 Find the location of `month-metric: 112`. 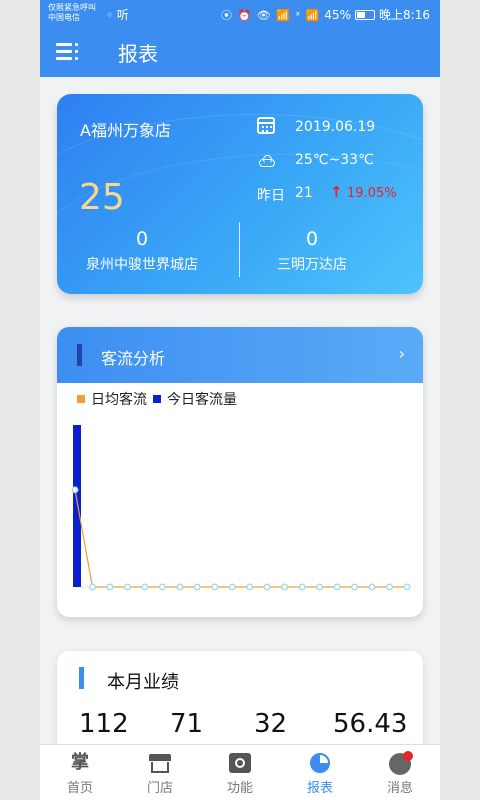

month-metric: 112 is located at coordinates (104, 724).